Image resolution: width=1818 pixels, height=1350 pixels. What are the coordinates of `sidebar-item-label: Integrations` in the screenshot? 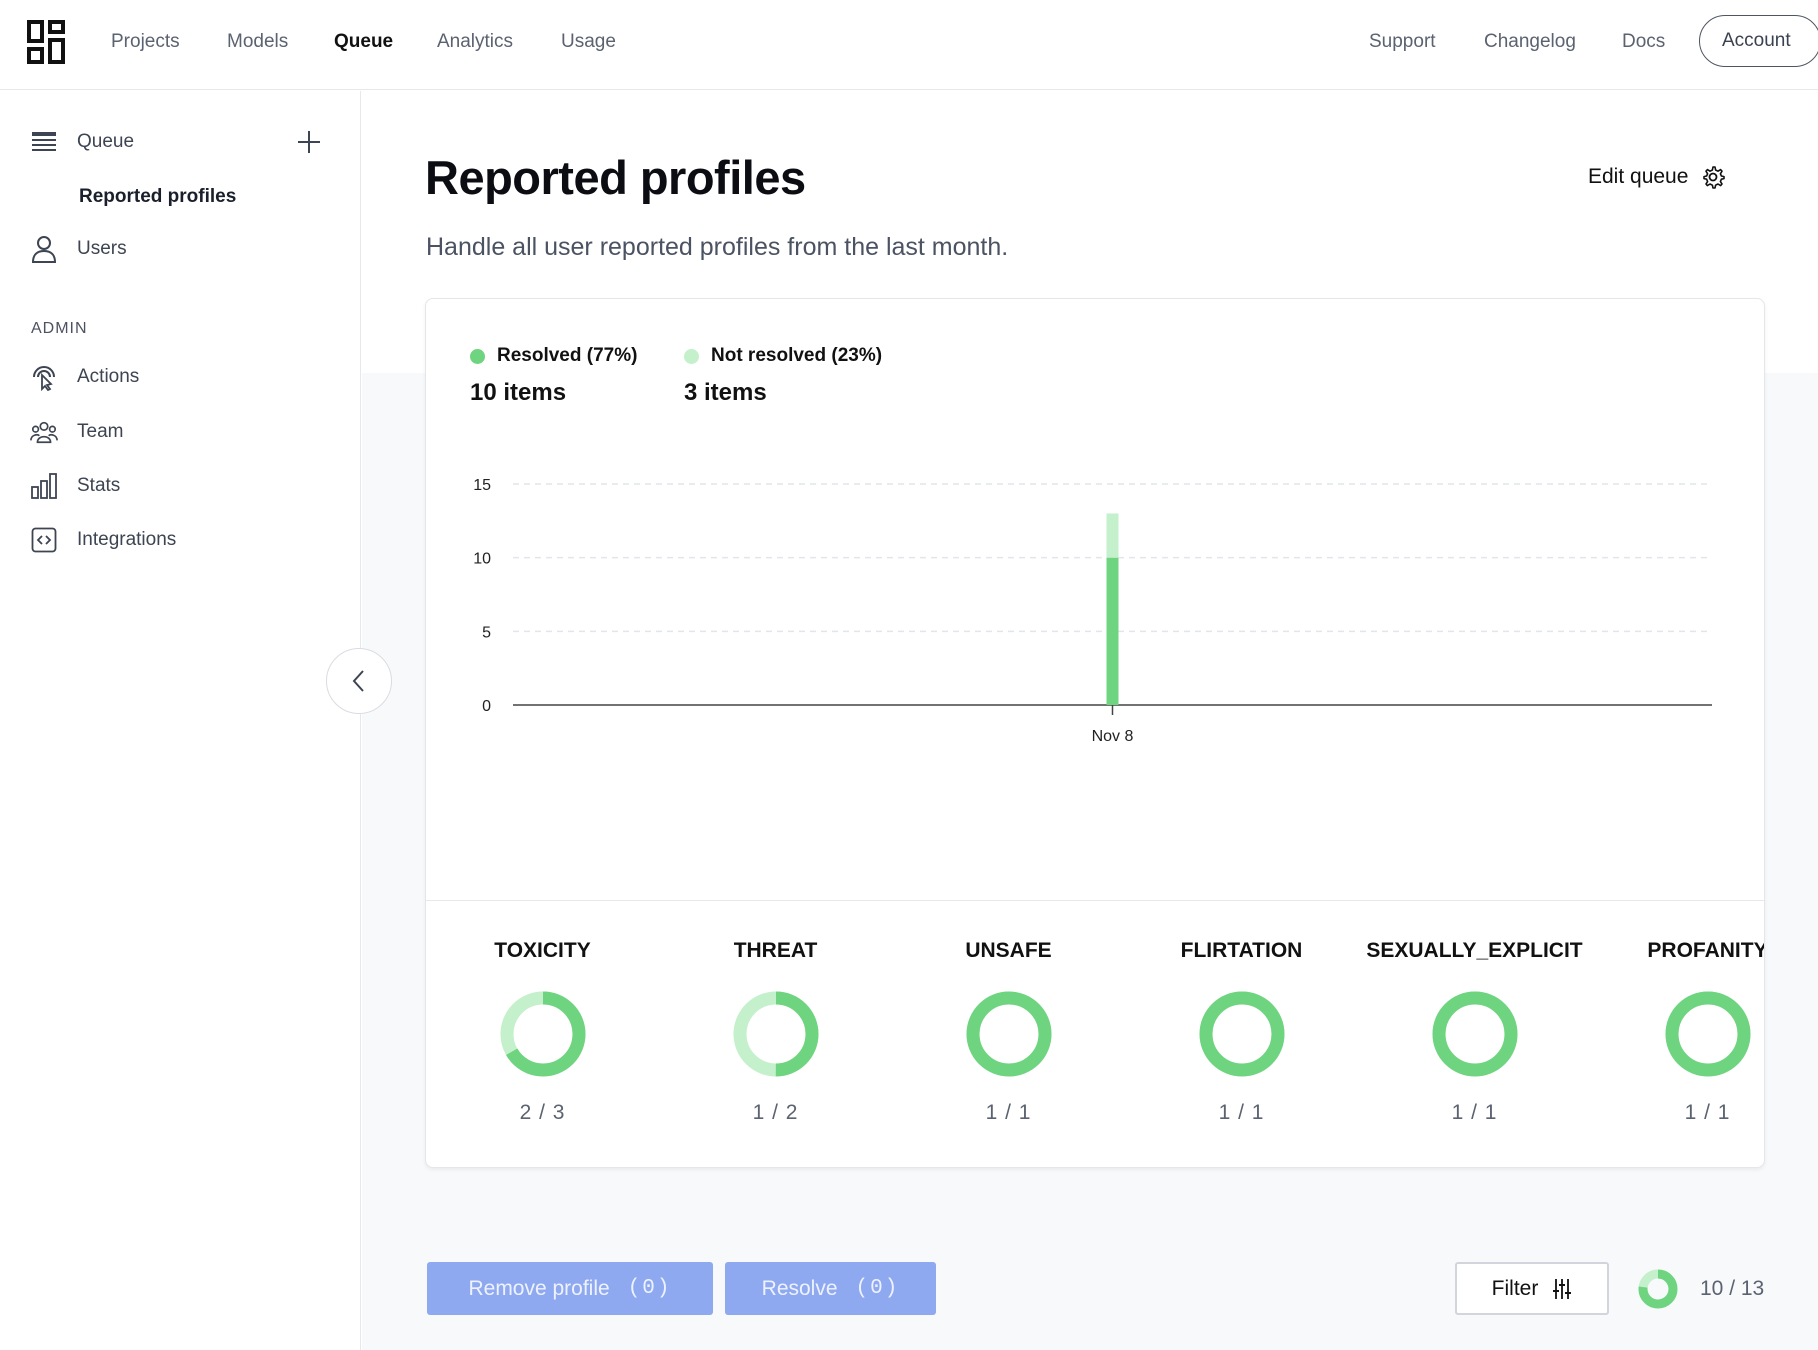 It's located at (127, 539).